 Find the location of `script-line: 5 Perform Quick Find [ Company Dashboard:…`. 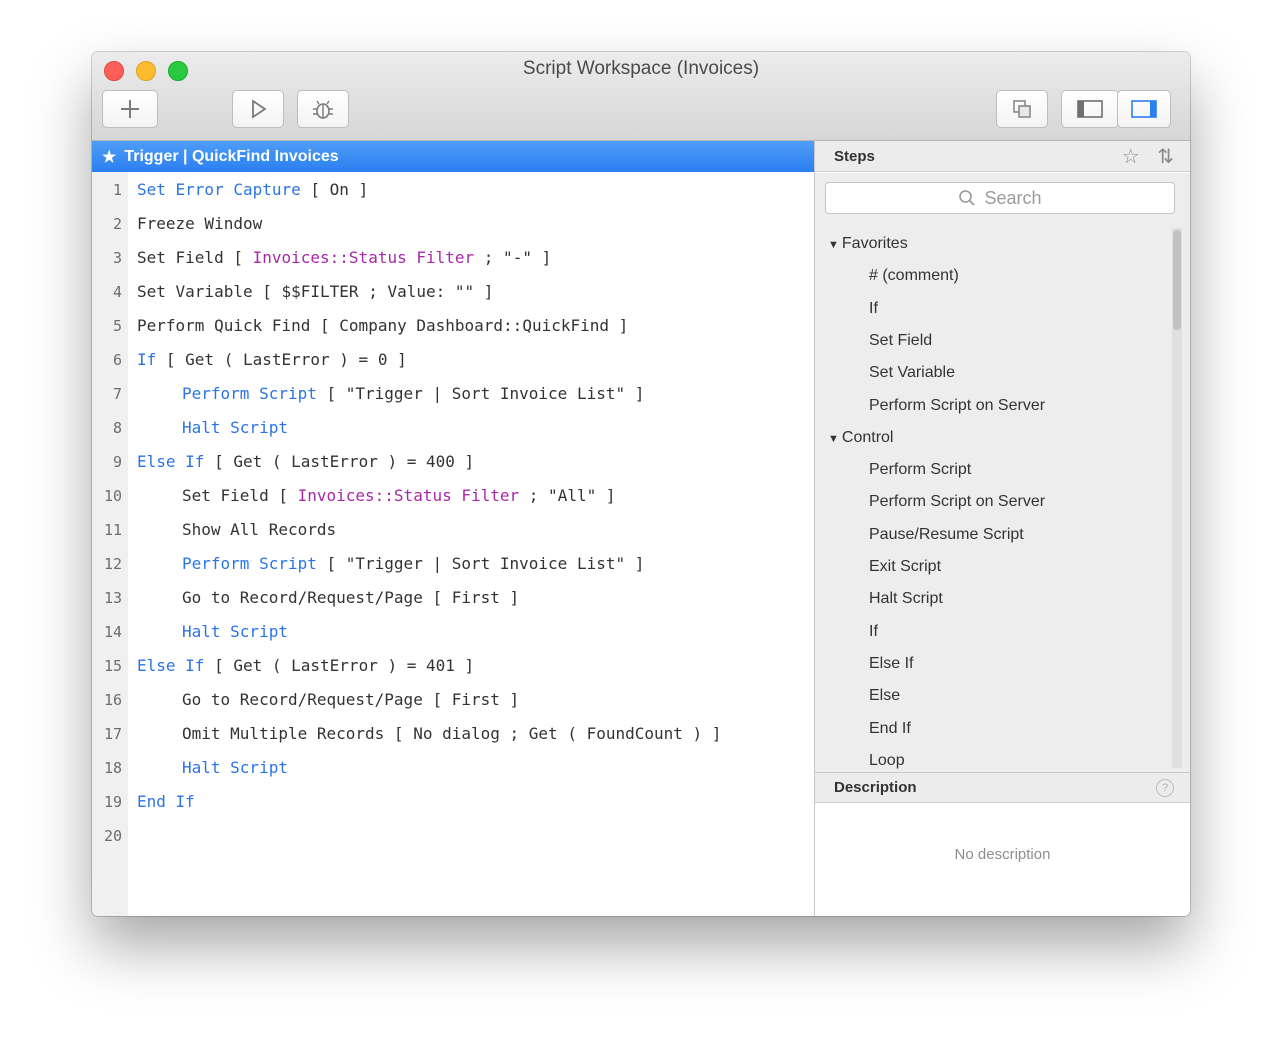

script-line: 5 Perform Quick Find [ Company Dashboard:… is located at coordinates (453, 326).